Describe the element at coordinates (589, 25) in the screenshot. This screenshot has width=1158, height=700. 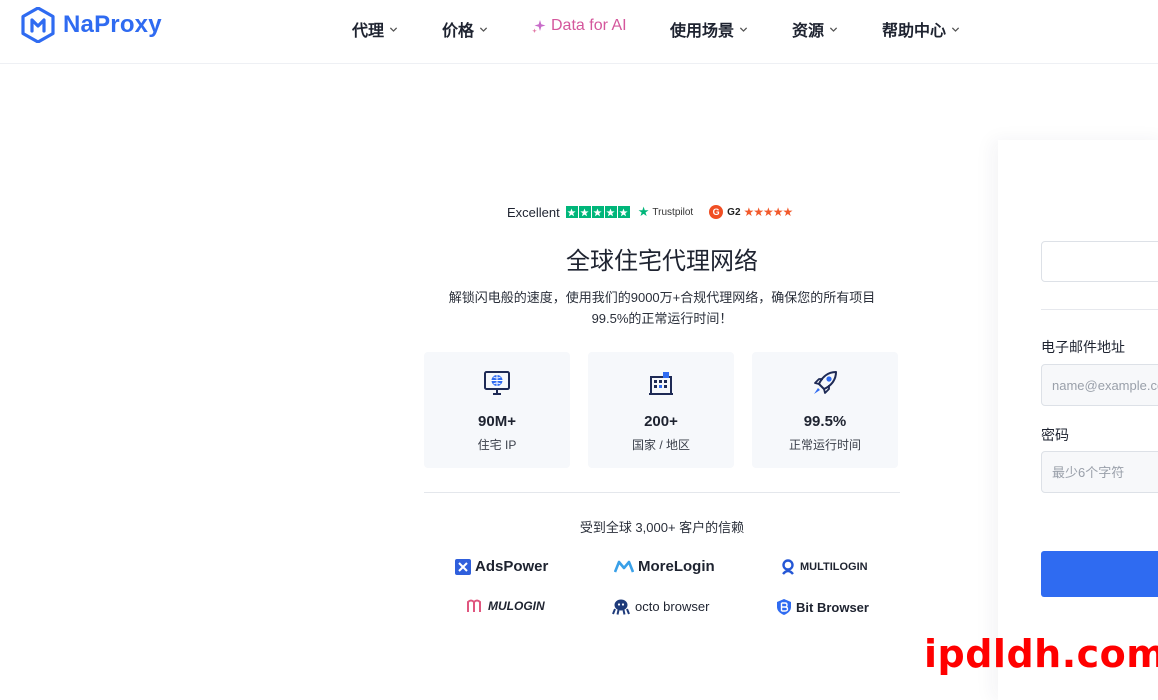
I see `nav-label: Data for AI` at that location.